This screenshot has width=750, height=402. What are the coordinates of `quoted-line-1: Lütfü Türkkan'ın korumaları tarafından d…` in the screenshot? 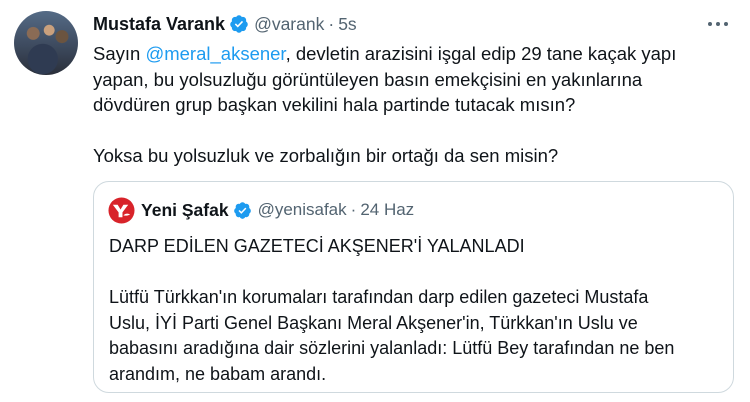 It's located at (379, 297).